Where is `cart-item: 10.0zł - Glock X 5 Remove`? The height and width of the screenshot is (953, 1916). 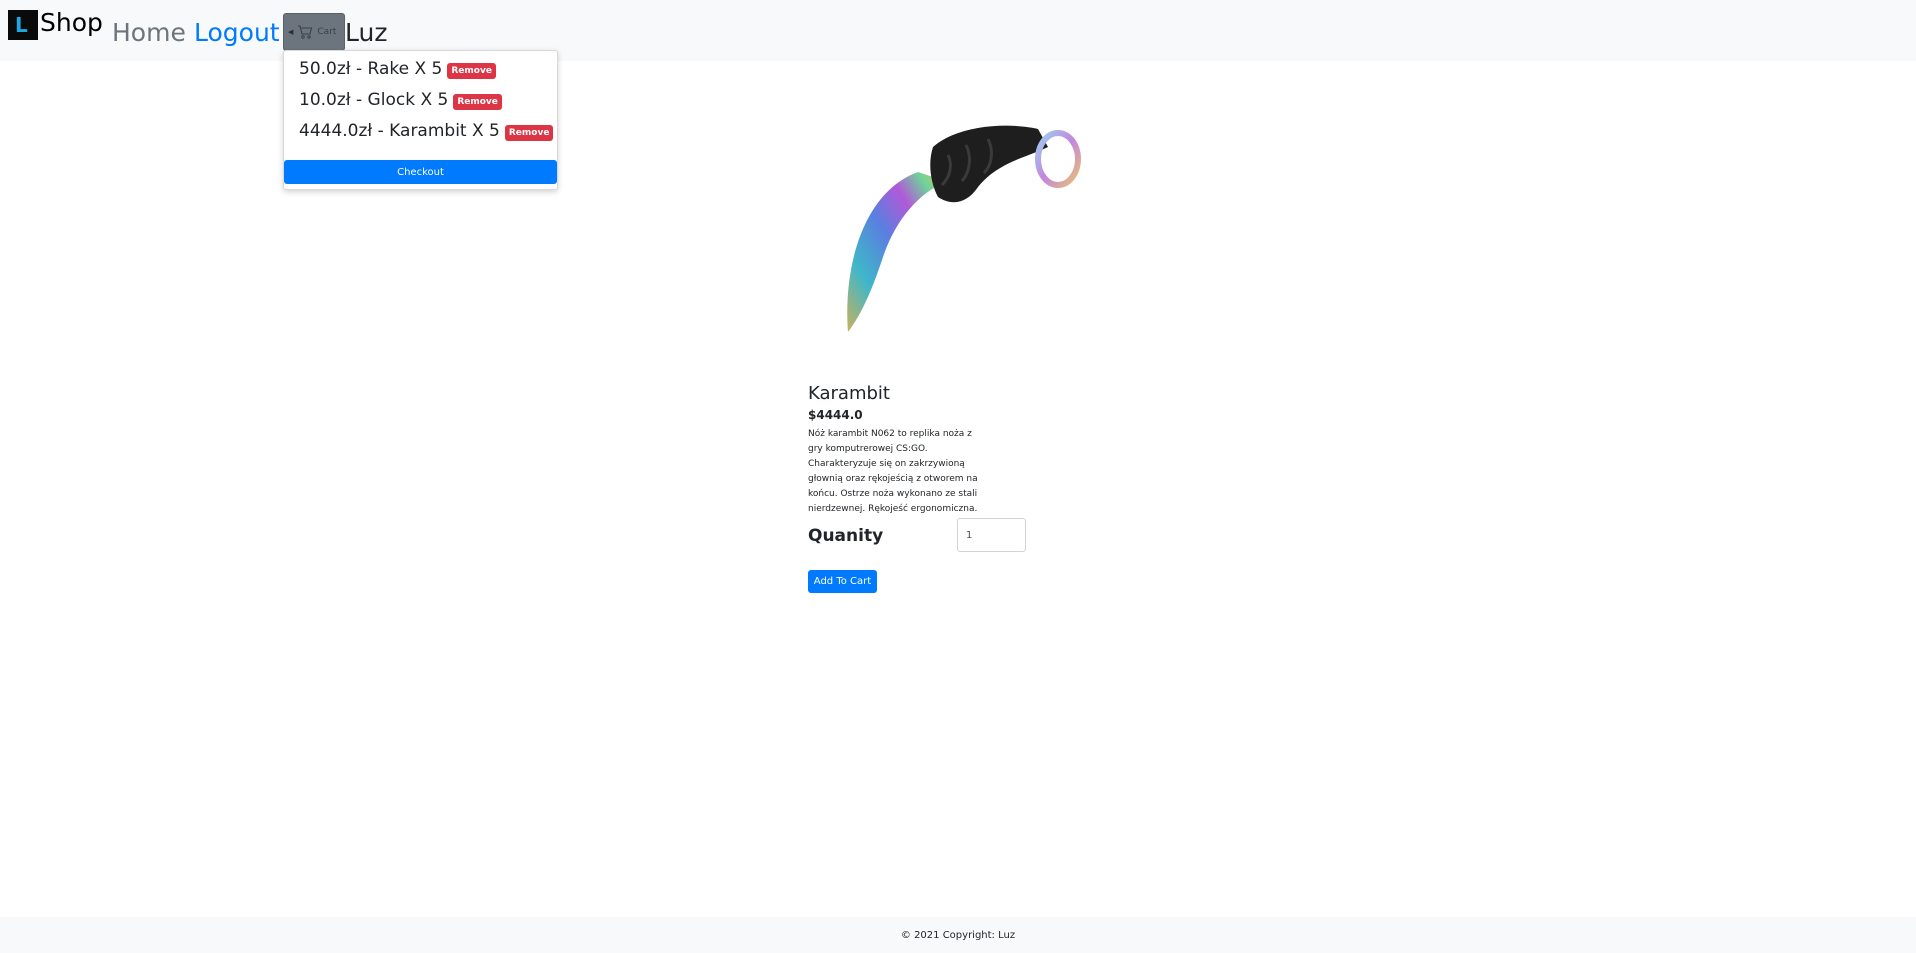
cart-item: 10.0zł - Glock X 5 Remove is located at coordinates (400, 100).